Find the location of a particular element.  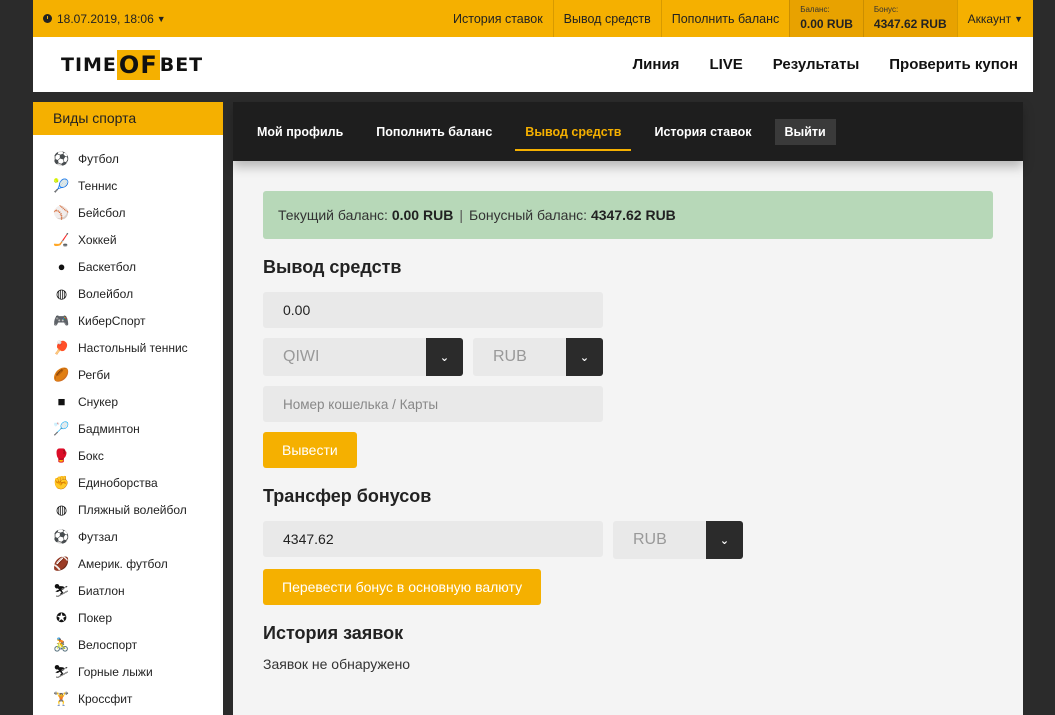

sidebar-item-sport: ⛷ Биатлон is located at coordinates (128, 590).